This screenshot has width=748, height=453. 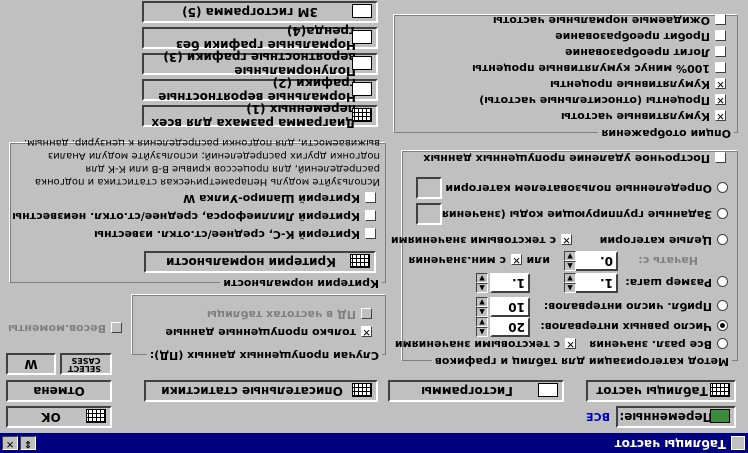 I want to click on variables-icon, so click(x=720, y=416).